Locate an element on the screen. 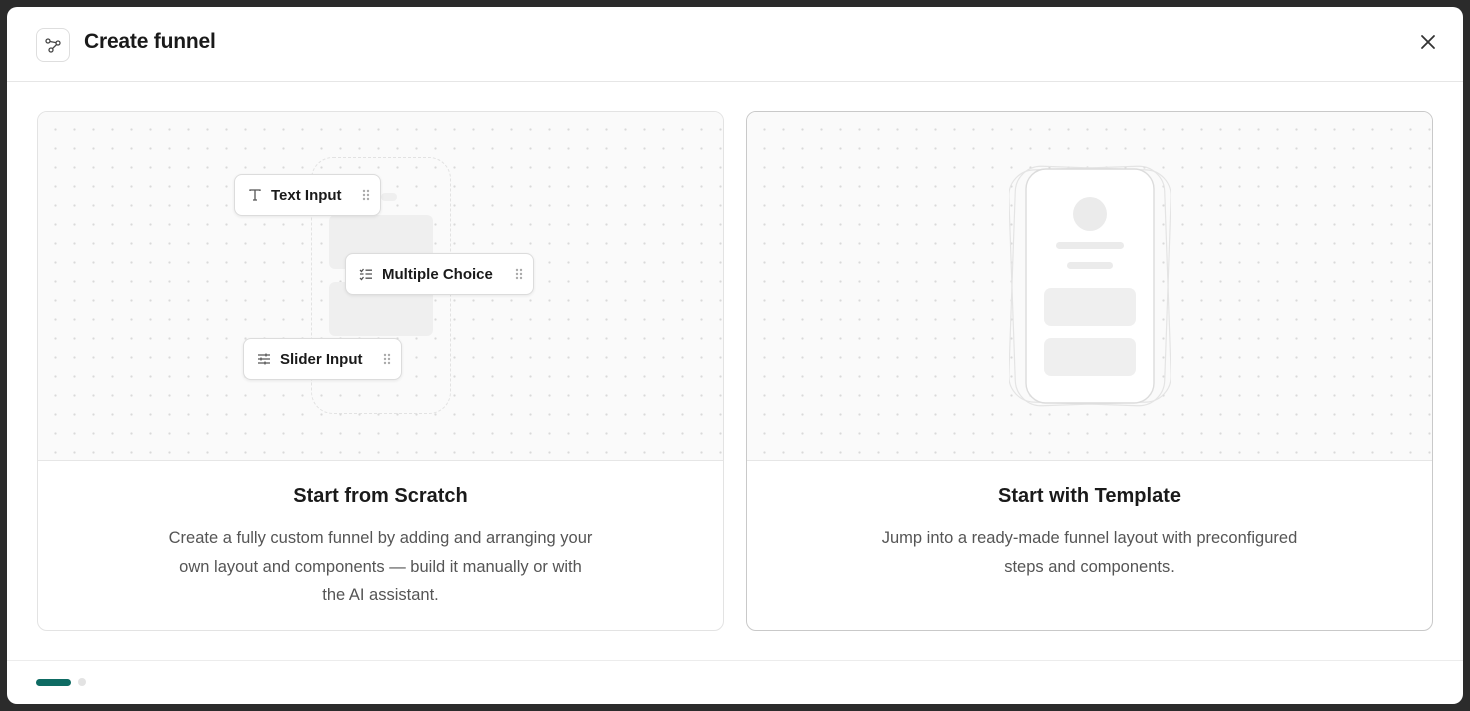  footer-divider is located at coordinates (735, 660).